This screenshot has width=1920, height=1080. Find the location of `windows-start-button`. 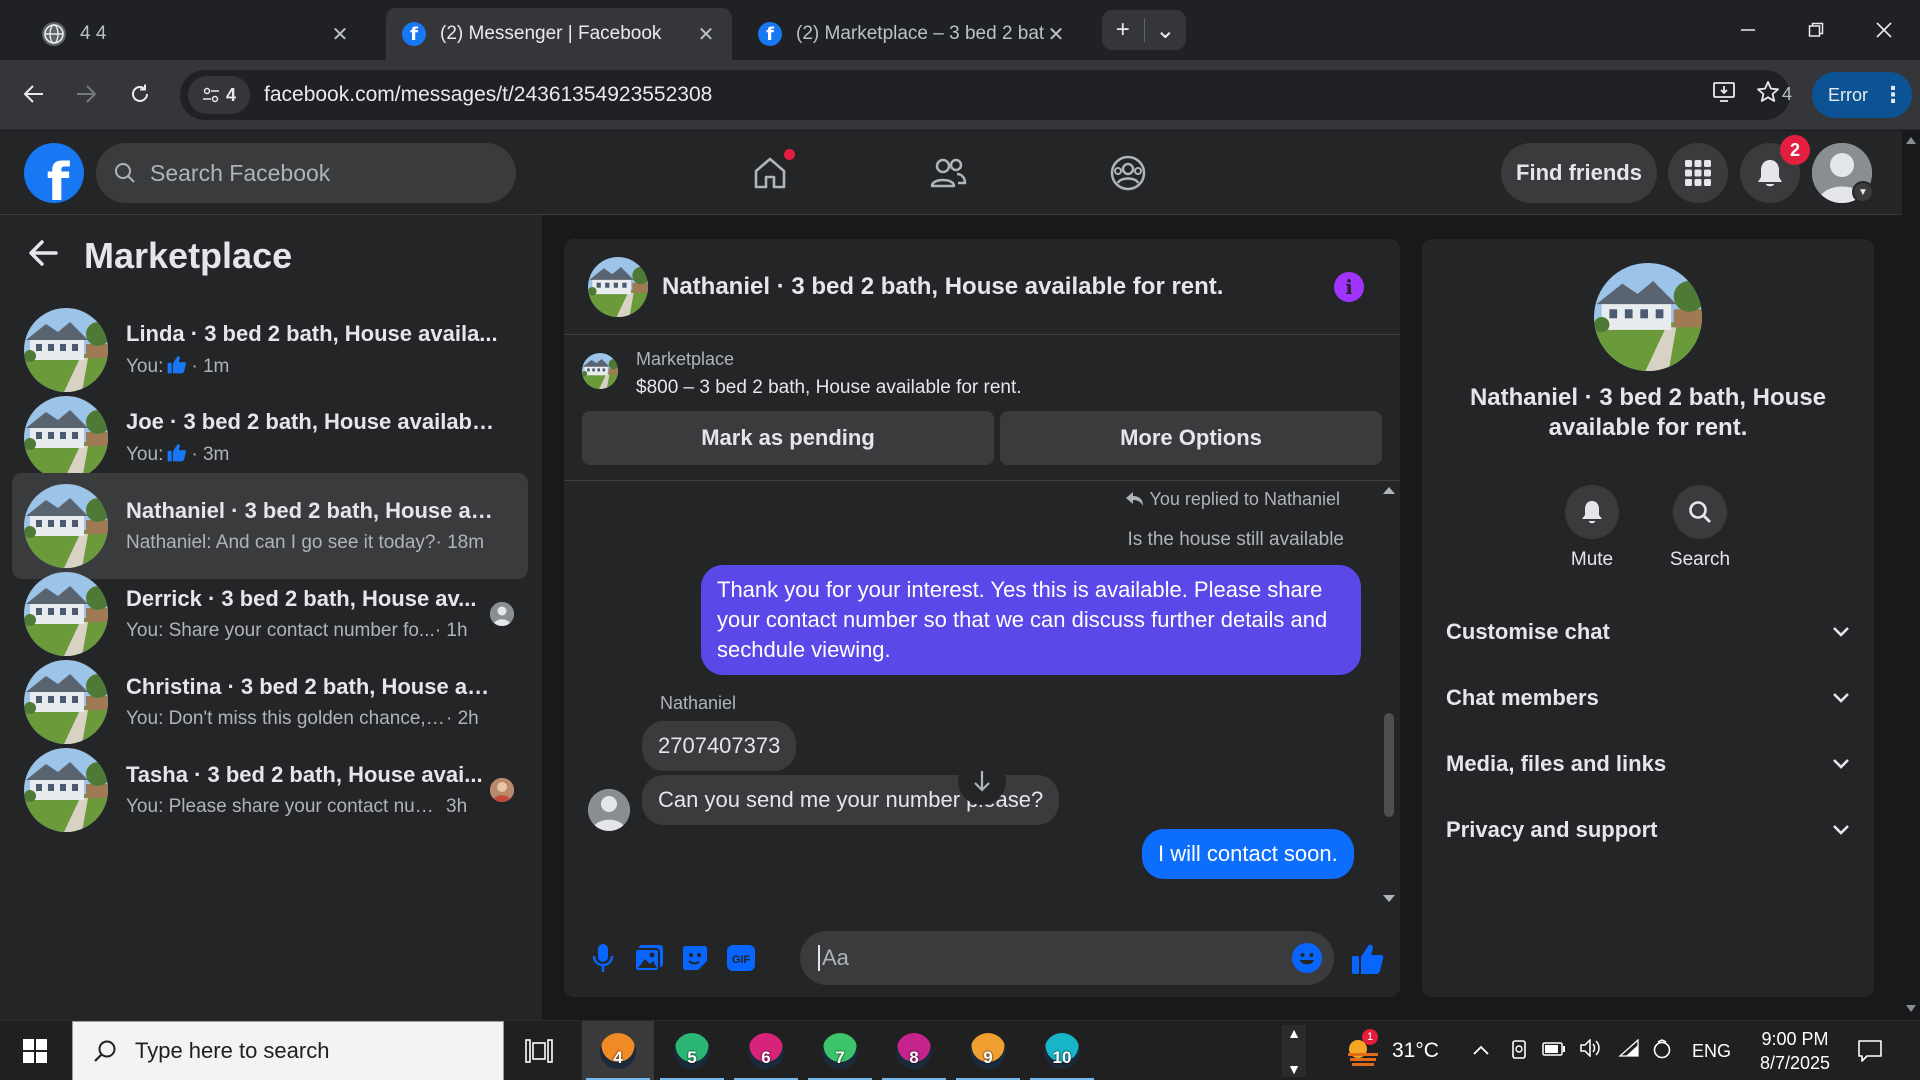

windows-start-button is located at coordinates (35, 1050).